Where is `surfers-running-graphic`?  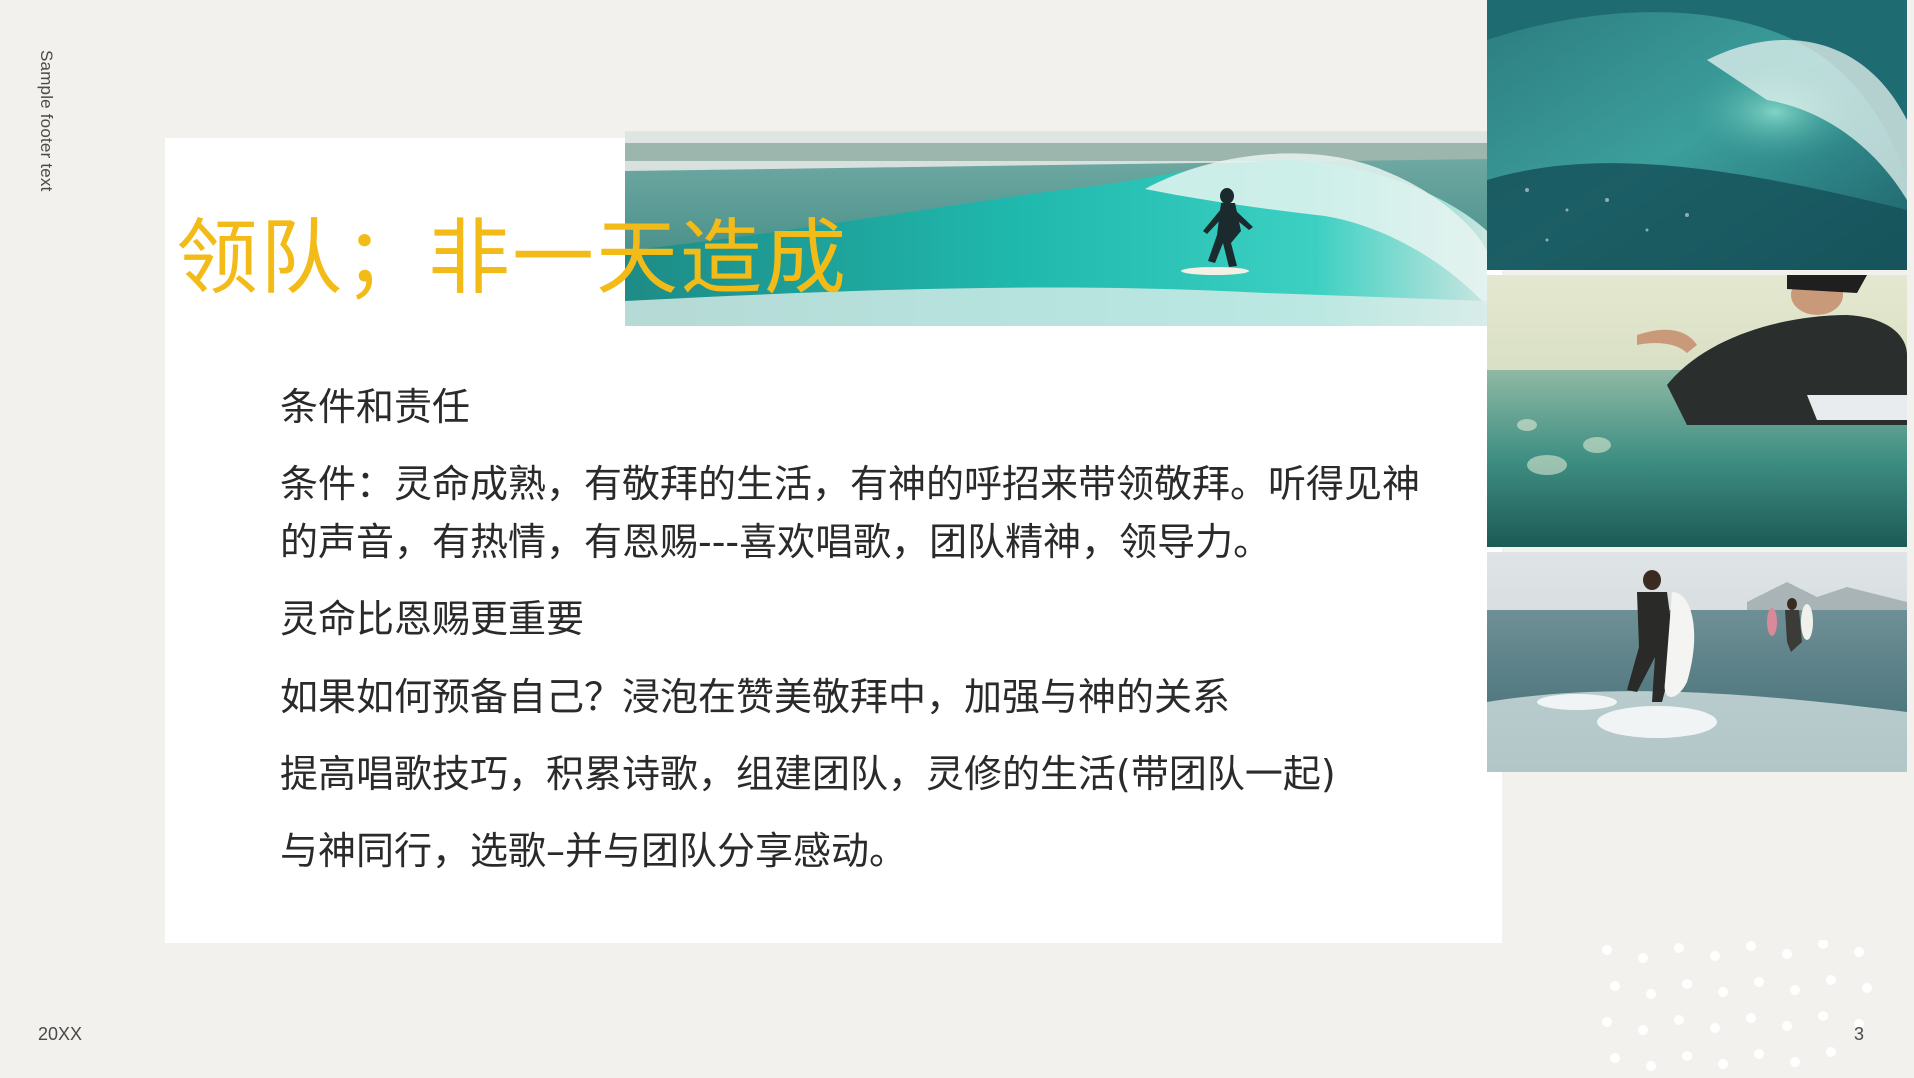
surfers-running-graphic is located at coordinates (1697, 662).